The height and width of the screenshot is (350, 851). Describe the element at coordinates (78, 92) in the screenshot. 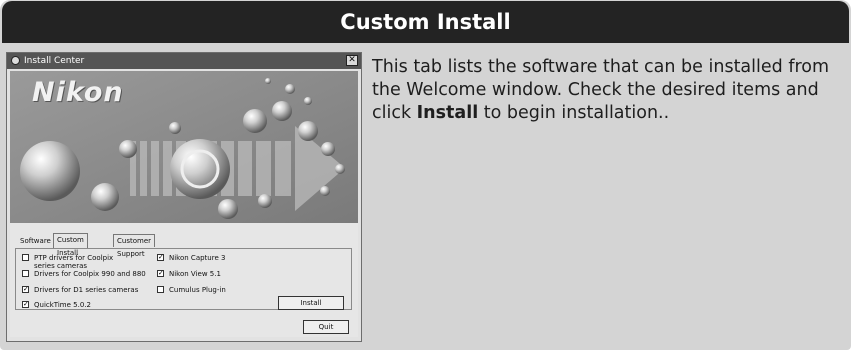

I see `nikon-logo: Nikon` at that location.